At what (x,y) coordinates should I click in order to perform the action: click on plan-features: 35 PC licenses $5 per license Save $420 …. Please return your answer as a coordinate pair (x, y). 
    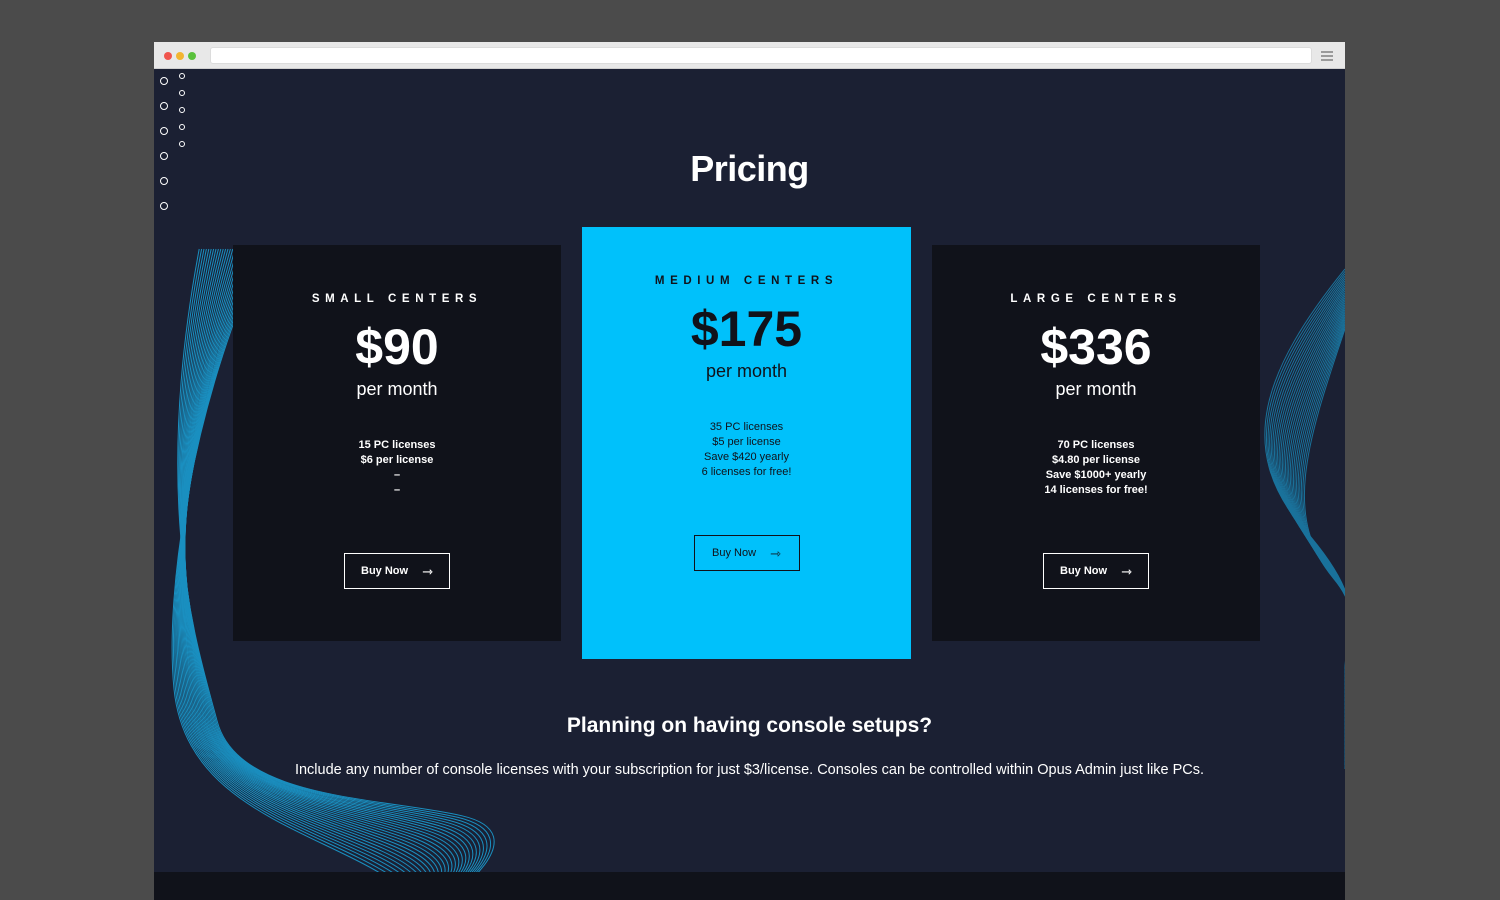
    Looking at the image, I should click on (746, 450).